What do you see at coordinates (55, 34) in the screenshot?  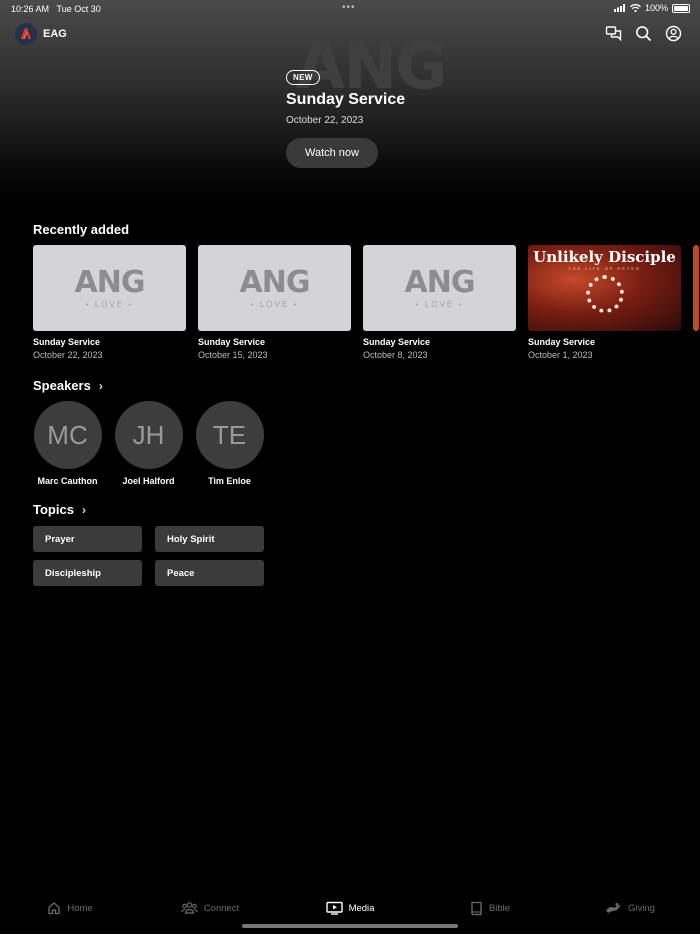 I see `brand-name: EAG` at bounding box center [55, 34].